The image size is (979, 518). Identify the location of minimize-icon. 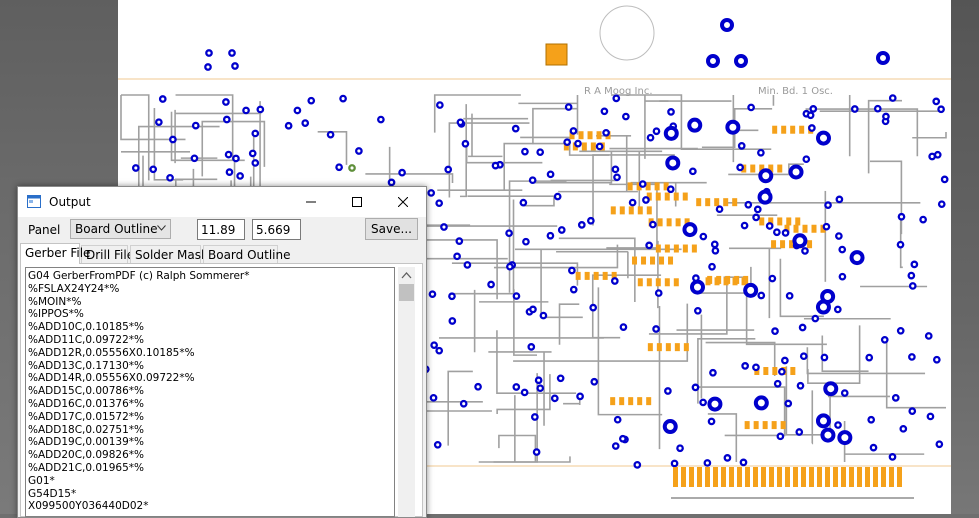
(311, 202).